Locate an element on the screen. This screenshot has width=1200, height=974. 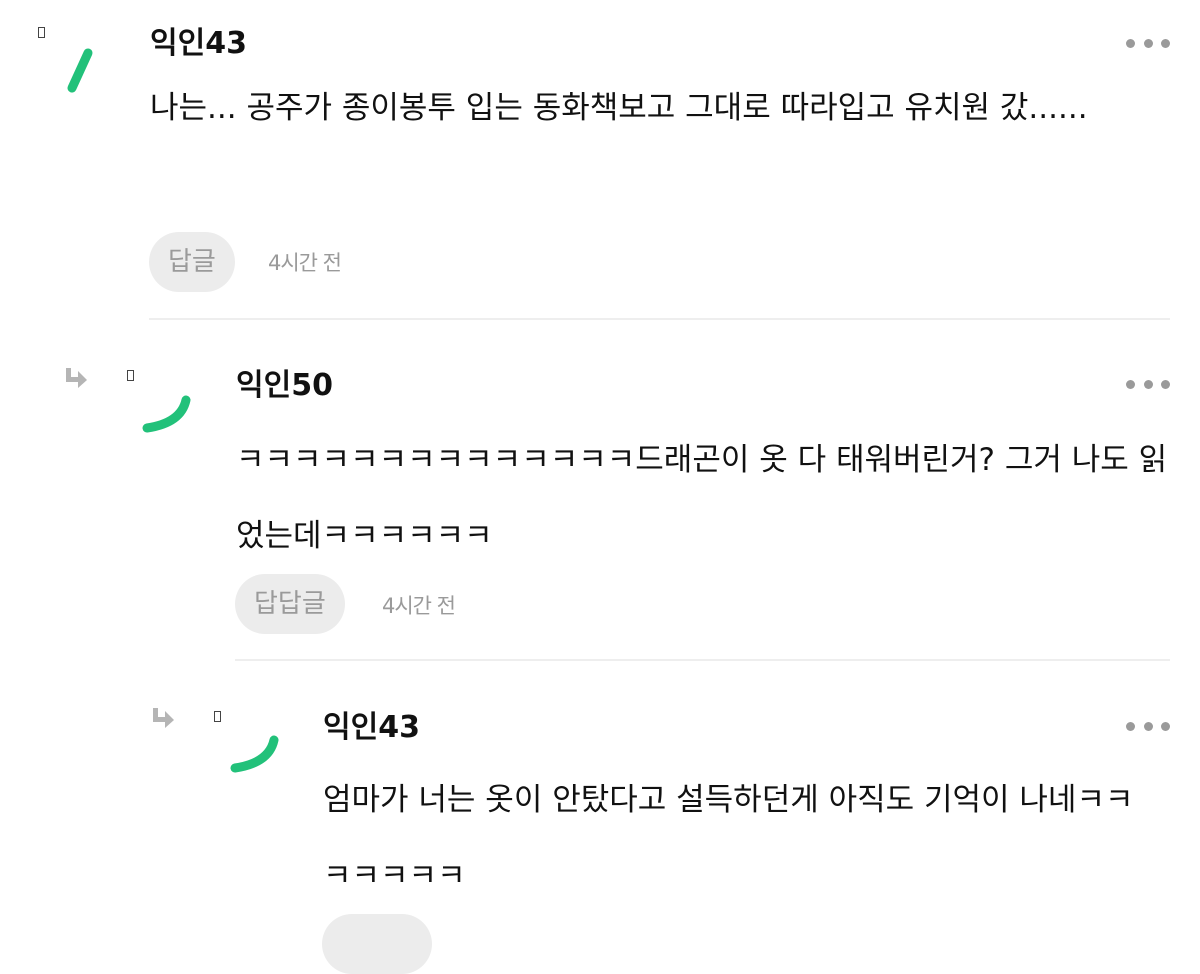
reply-button is located at coordinates (377, 944).